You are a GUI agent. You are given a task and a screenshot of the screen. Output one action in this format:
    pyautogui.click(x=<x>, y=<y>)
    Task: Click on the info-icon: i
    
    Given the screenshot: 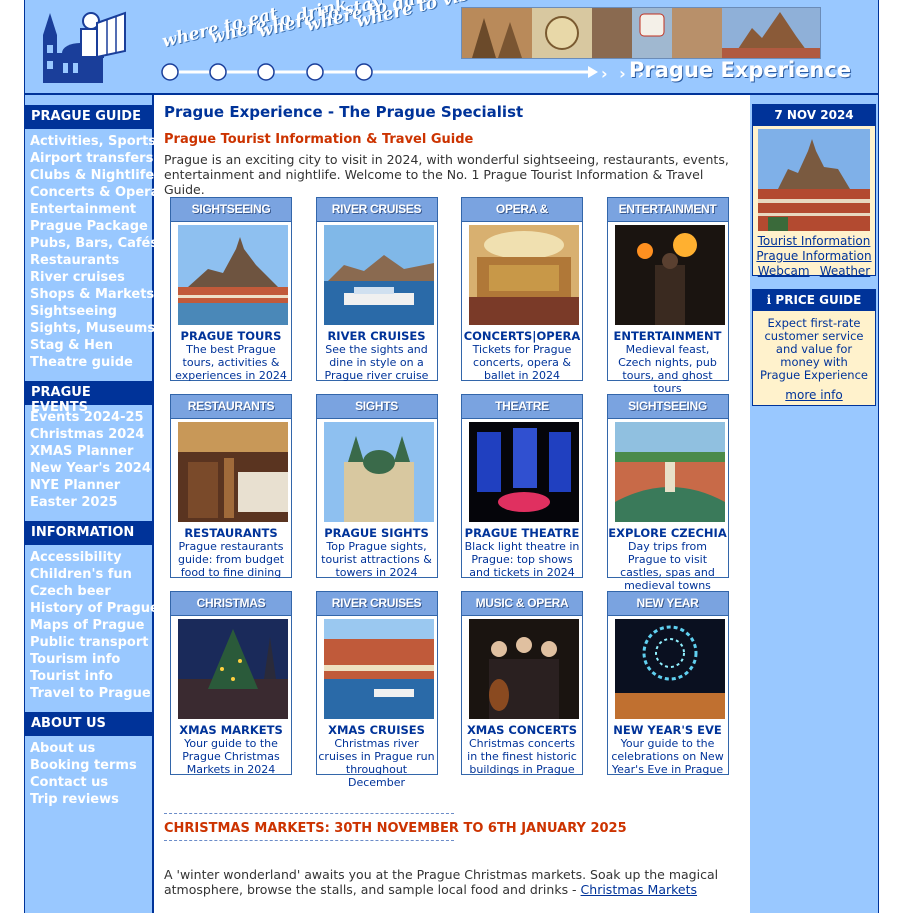 What is the action you would take?
    pyautogui.click(x=769, y=300)
    